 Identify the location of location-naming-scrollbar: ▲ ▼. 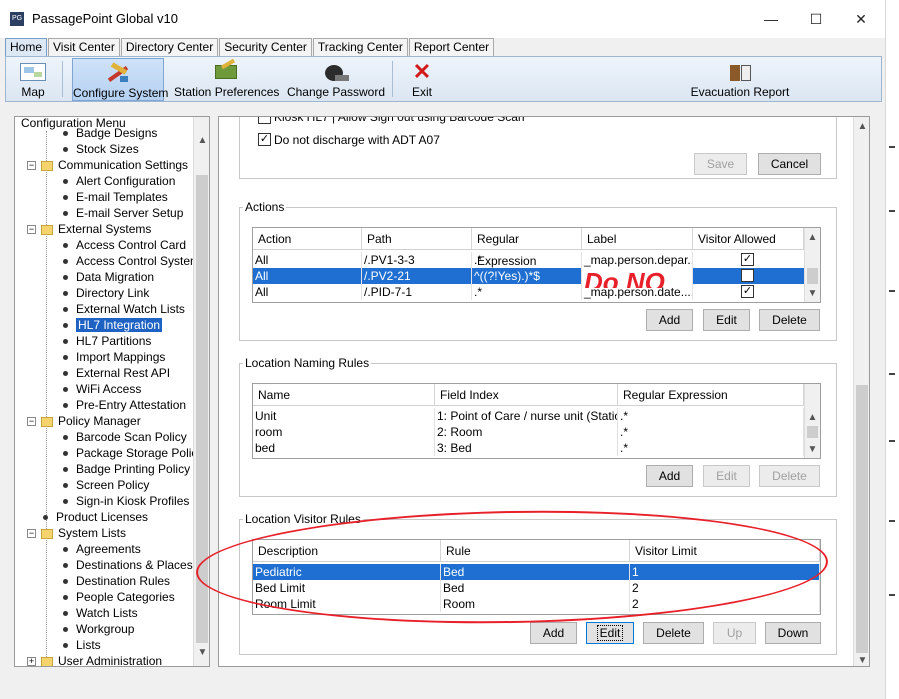
(812, 421).